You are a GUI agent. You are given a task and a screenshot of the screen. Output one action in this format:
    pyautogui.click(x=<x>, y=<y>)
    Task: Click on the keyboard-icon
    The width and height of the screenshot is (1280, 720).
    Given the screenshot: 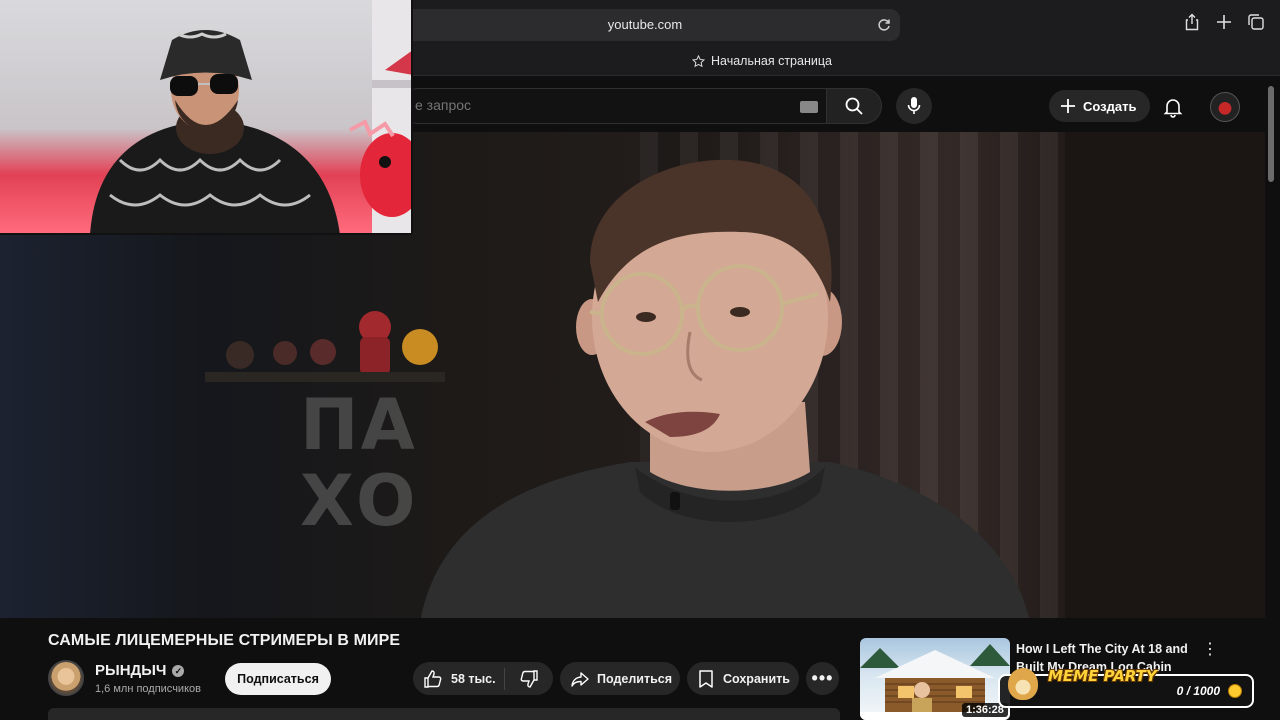 What is the action you would take?
    pyautogui.click(x=809, y=107)
    